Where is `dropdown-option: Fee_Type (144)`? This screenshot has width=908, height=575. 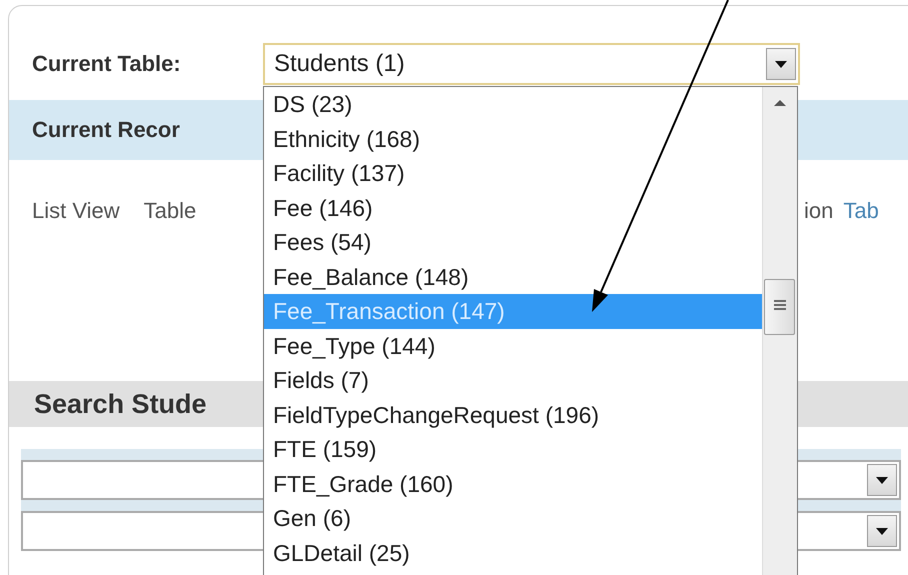
dropdown-option: Fee_Type (144) is located at coordinates (513, 345).